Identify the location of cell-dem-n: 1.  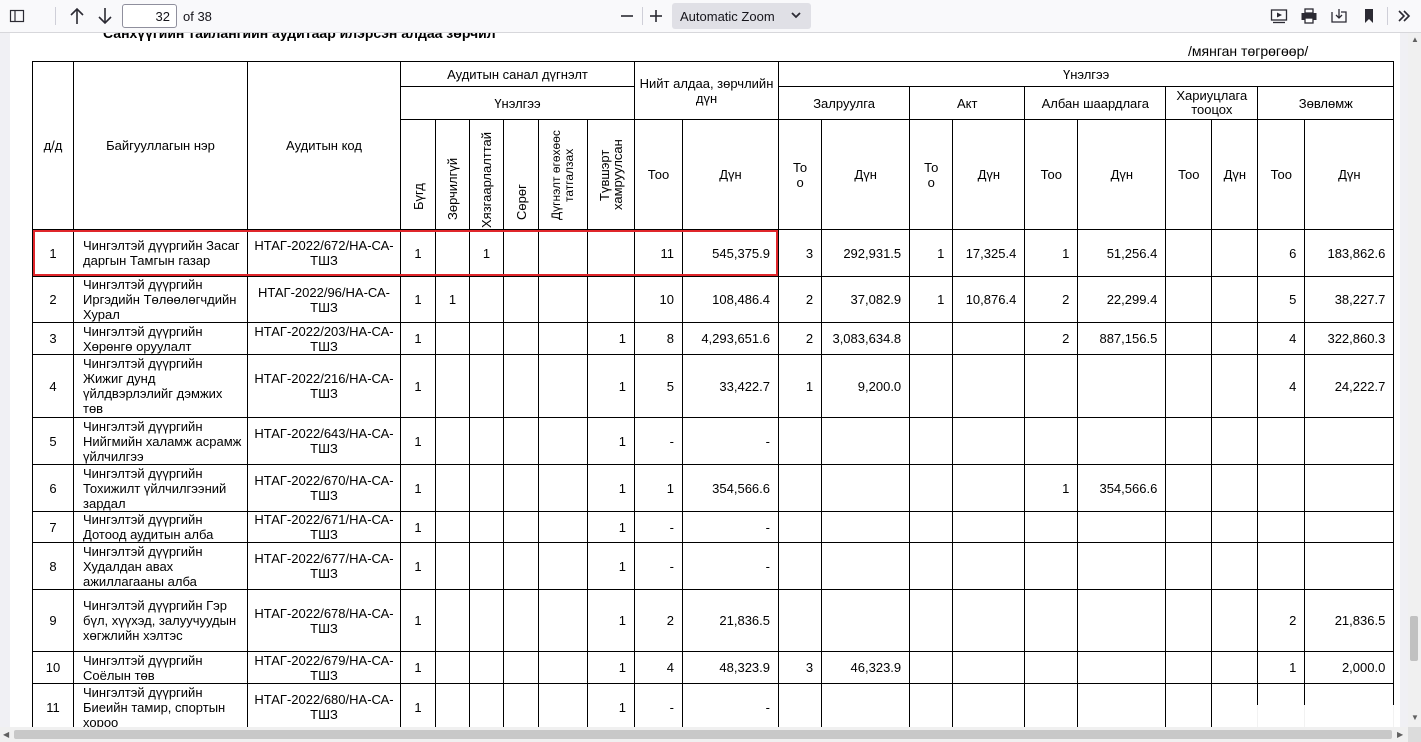
(1051, 488).